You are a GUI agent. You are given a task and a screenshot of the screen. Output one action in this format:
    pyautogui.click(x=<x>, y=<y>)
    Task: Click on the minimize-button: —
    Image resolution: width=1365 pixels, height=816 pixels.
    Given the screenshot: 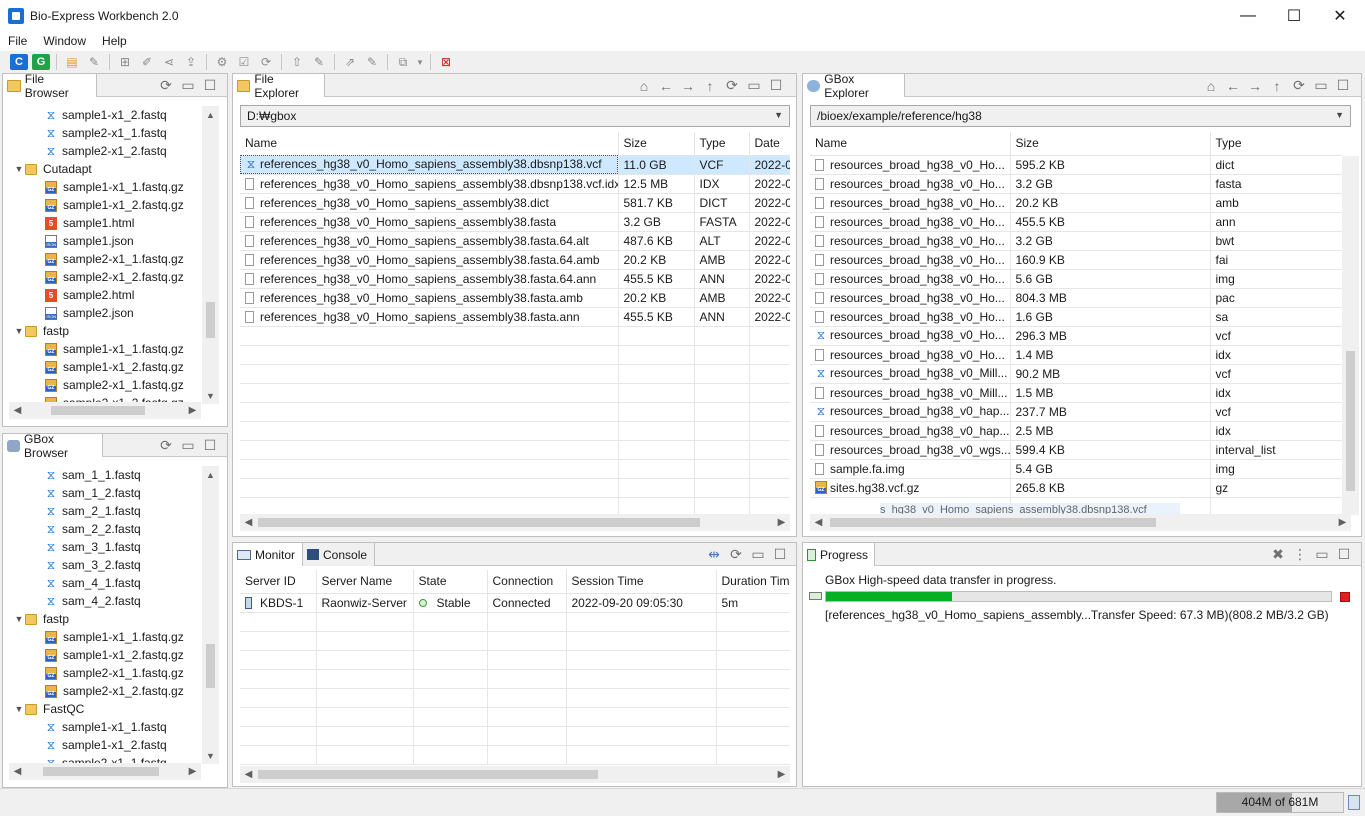 What is the action you would take?
    pyautogui.click(x=1248, y=15)
    